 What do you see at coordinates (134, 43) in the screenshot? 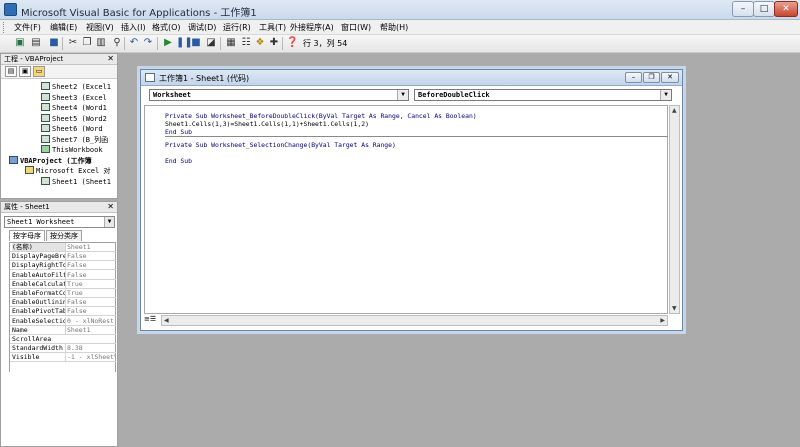
I see `undo-icon: ↶` at bounding box center [134, 43].